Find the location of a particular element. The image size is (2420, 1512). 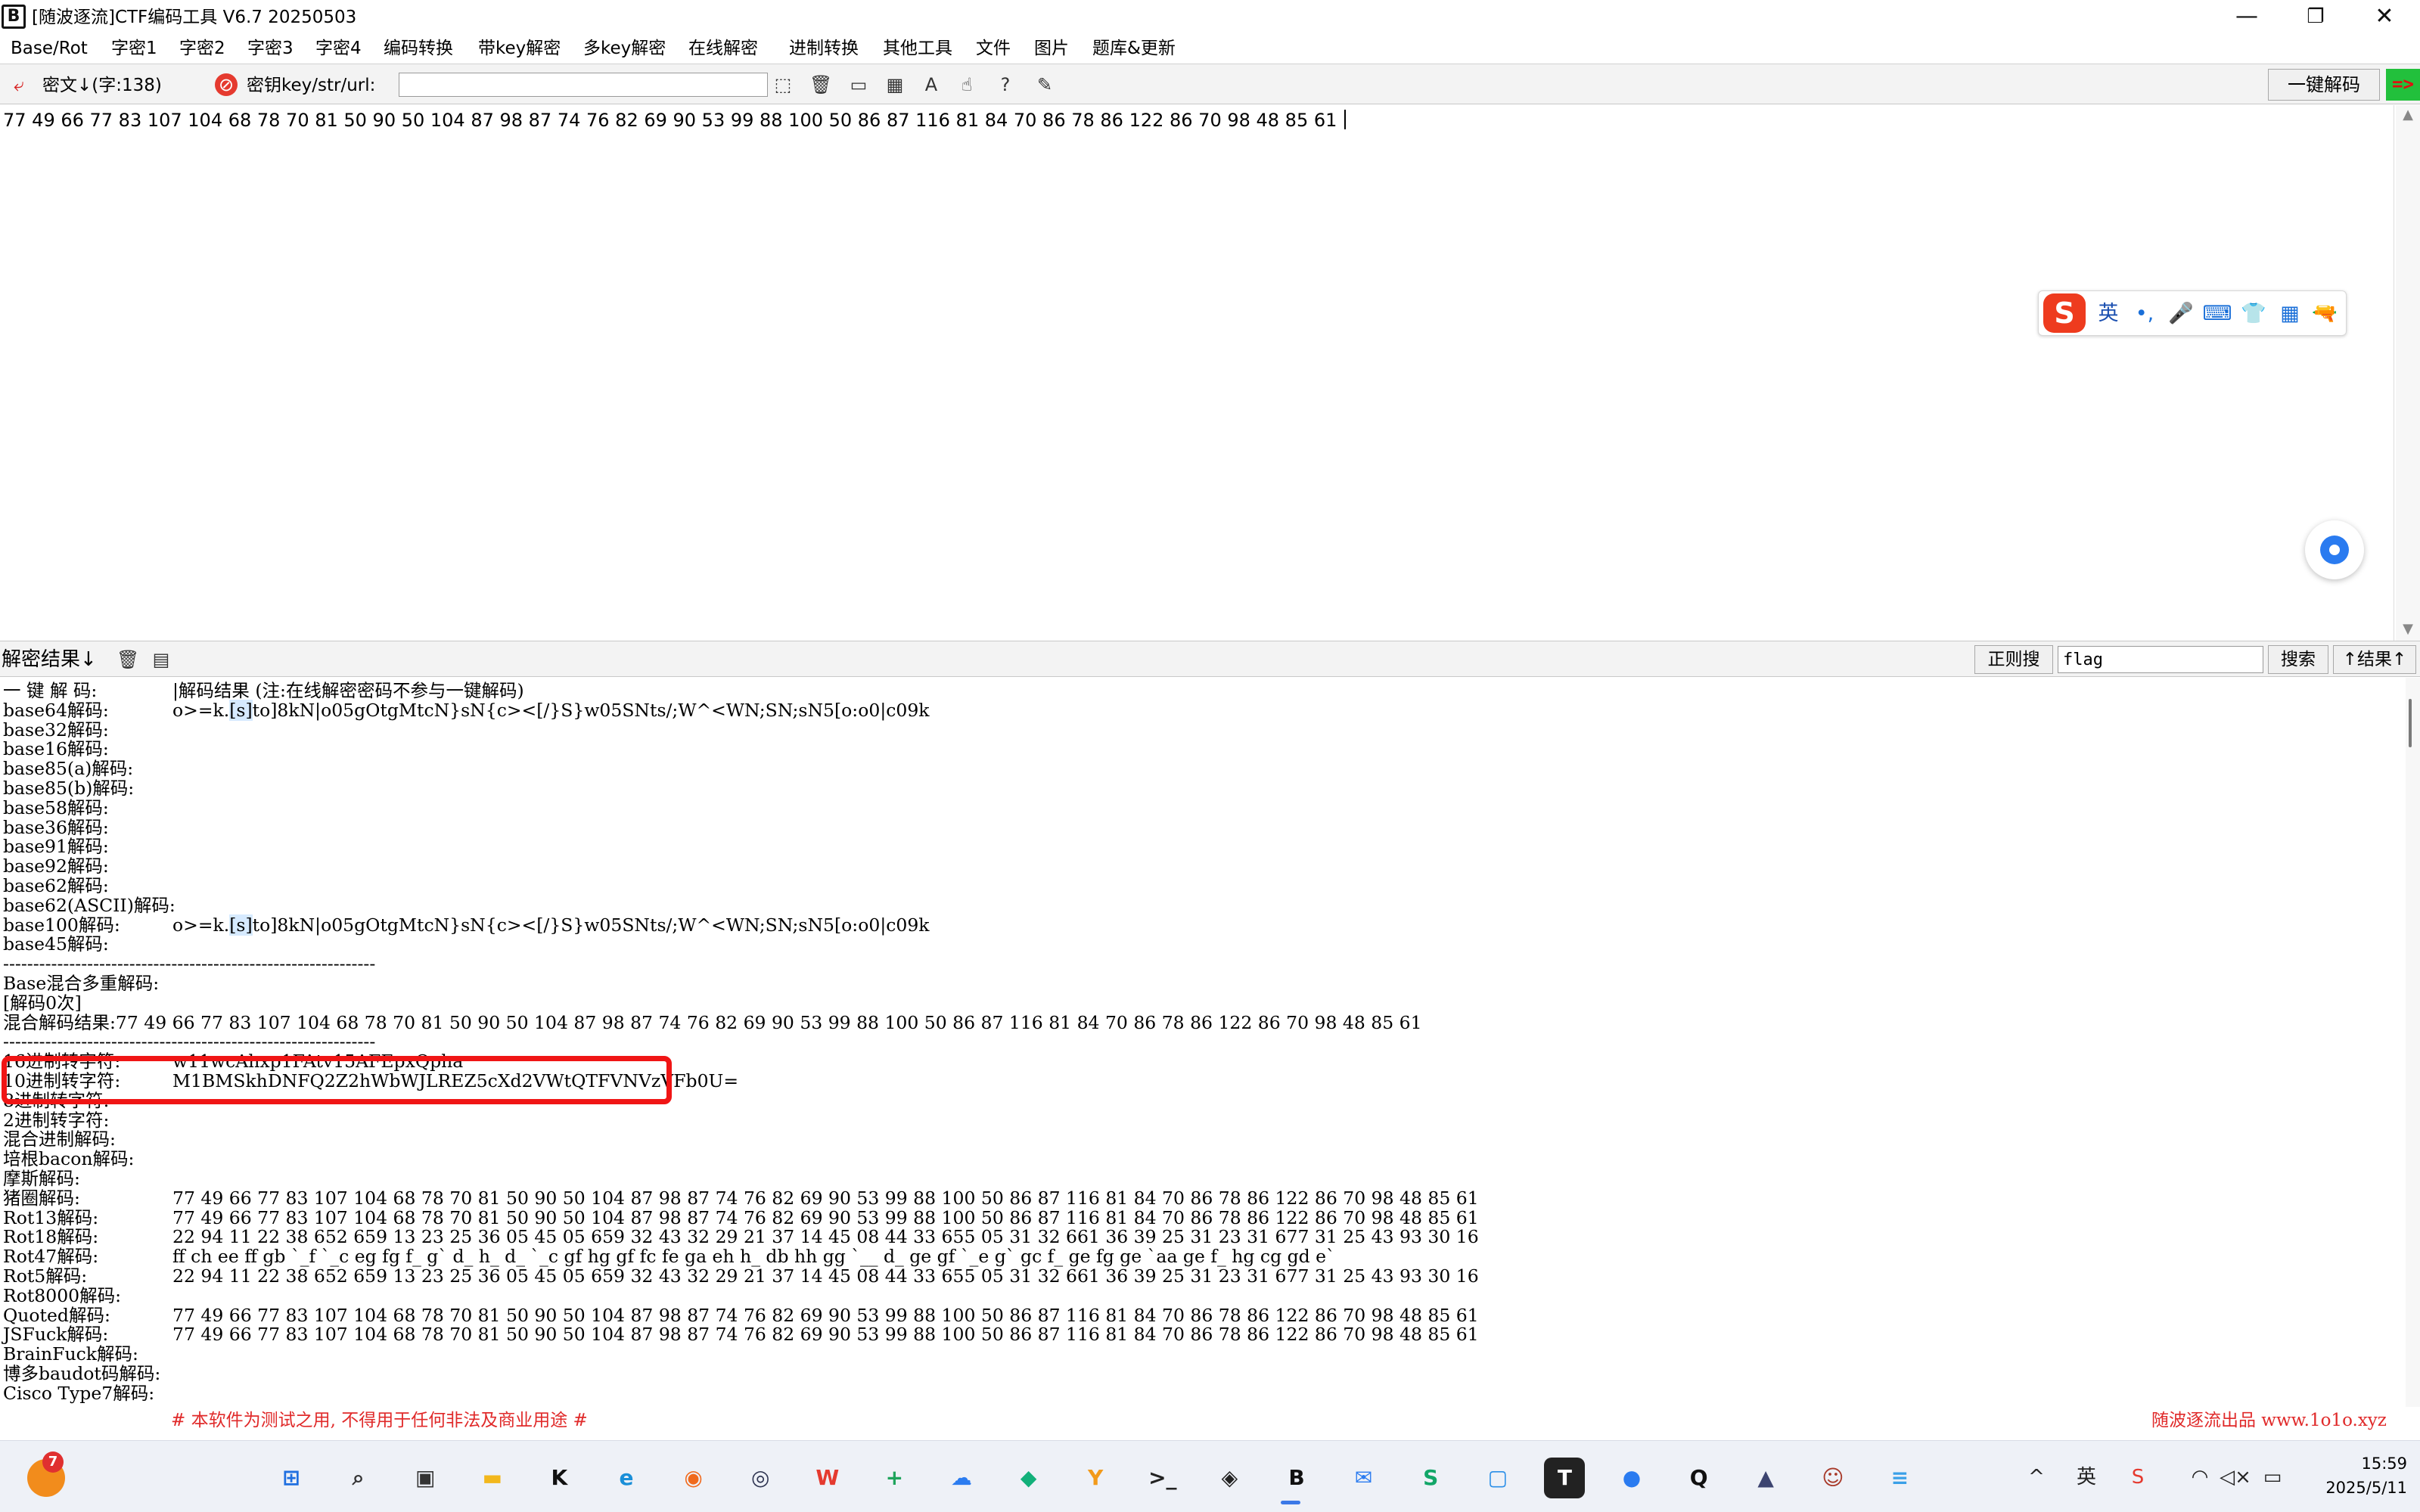

microphone-icon: 🎤 is located at coordinates (2181, 314).